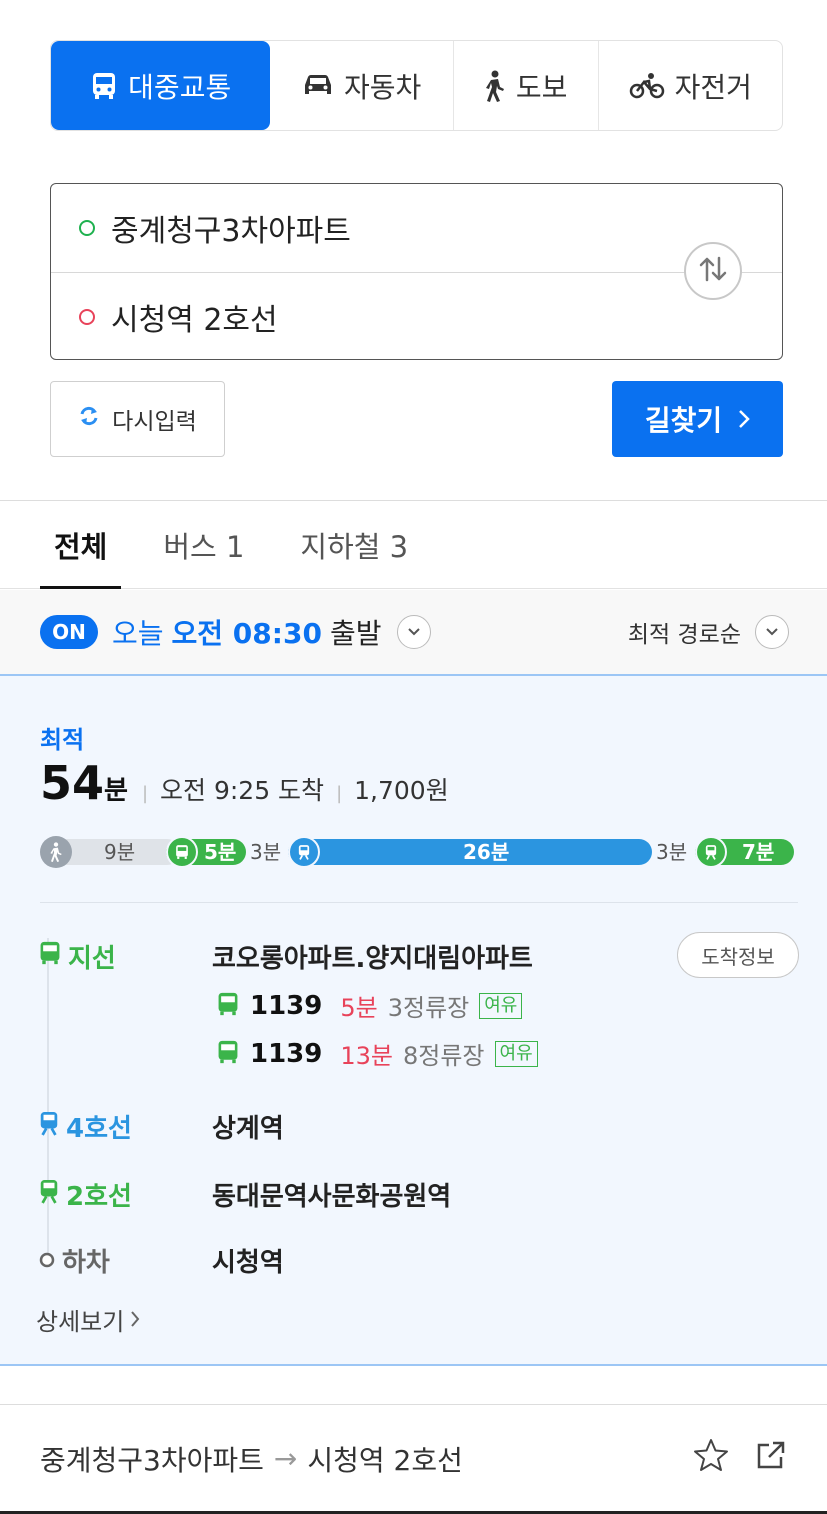  I want to click on sort-selector: 최적 경로순, so click(708, 632).